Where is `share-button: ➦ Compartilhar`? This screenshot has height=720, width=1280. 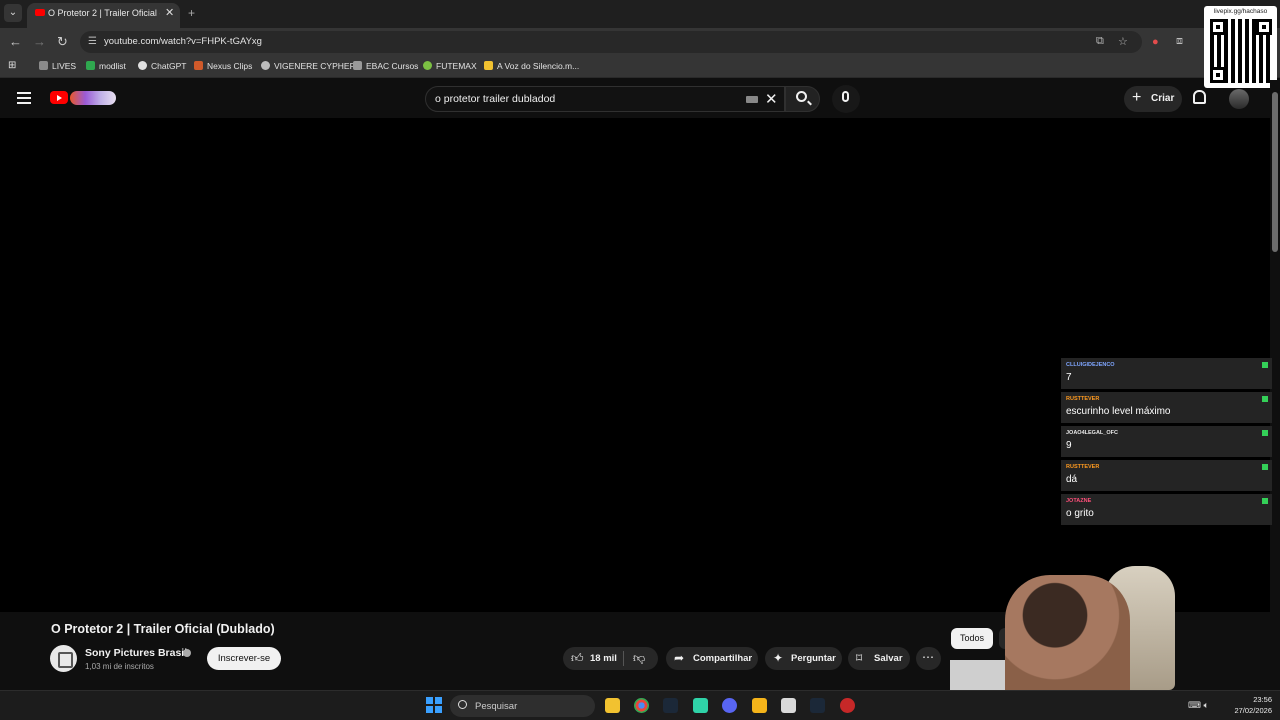 share-button: ➦ Compartilhar is located at coordinates (712, 658).